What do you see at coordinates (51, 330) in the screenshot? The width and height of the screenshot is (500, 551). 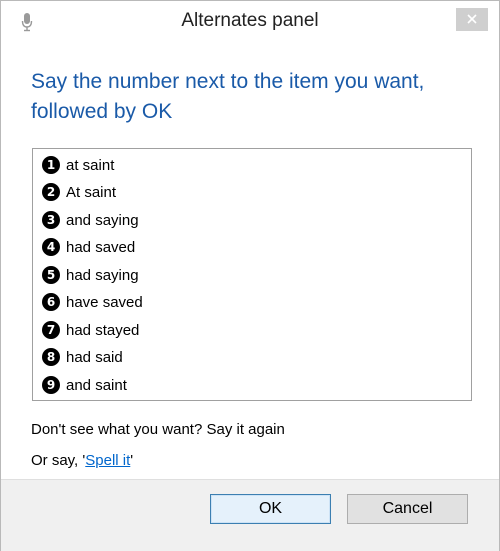 I see `number-badge: 7` at bounding box center [51, 330].